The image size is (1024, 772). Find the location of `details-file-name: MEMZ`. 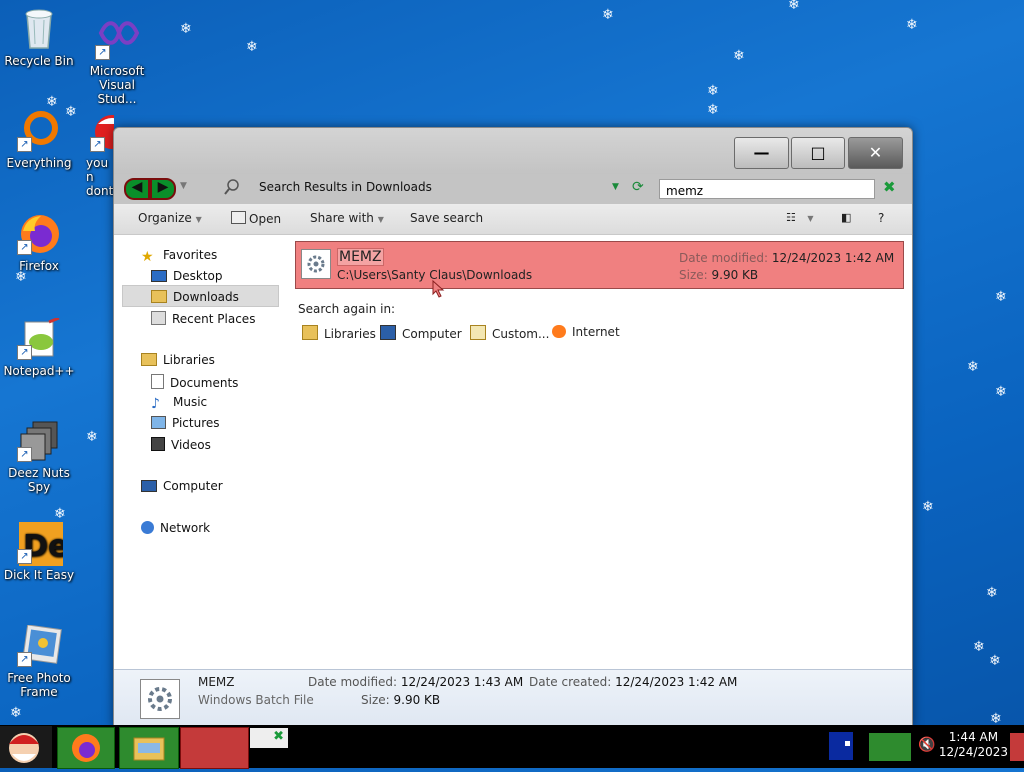

details-file-name: MEMZ is located at coordinates (216, 682).